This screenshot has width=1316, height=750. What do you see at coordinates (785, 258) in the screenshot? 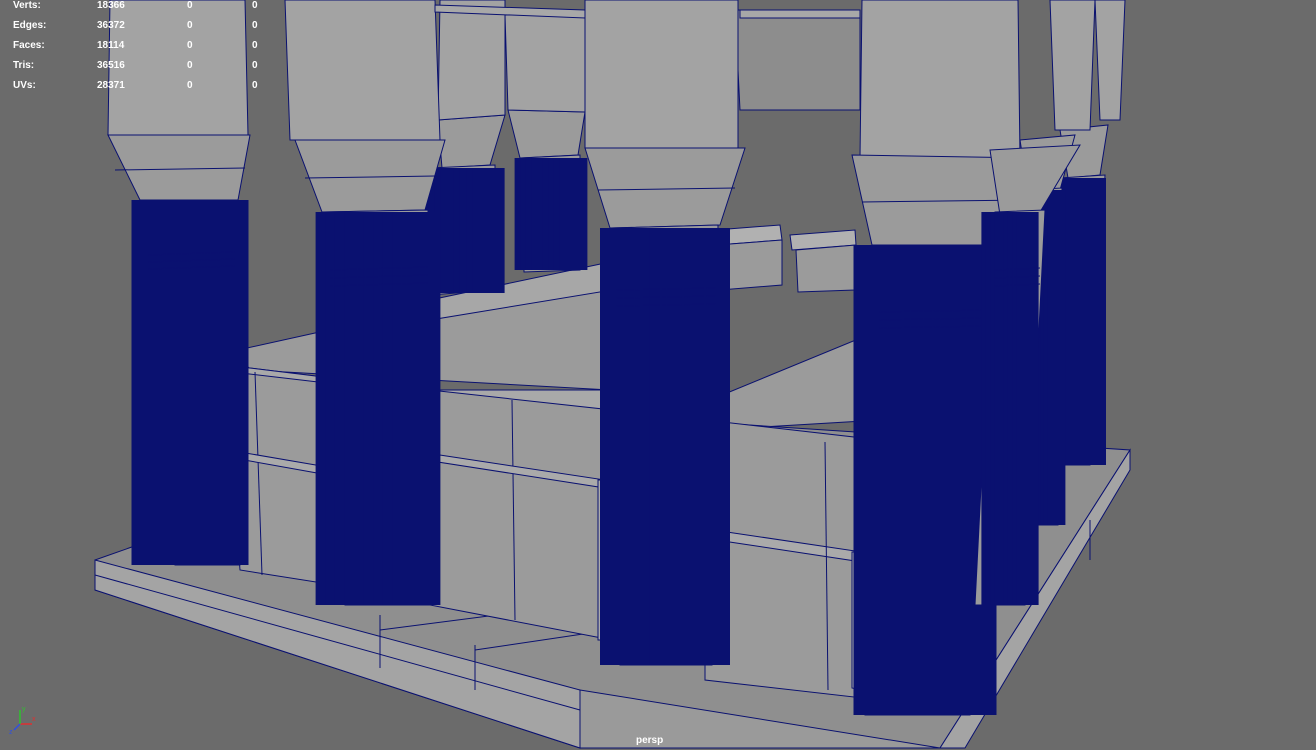
I see `altar-blocks` at bounding box center [785, 258].